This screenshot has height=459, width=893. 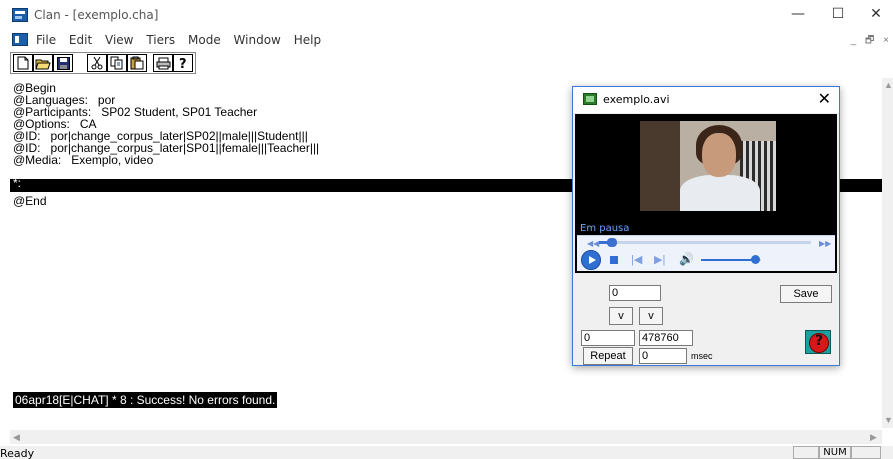 I want to click on new-icon, so click(x=23, y=63).